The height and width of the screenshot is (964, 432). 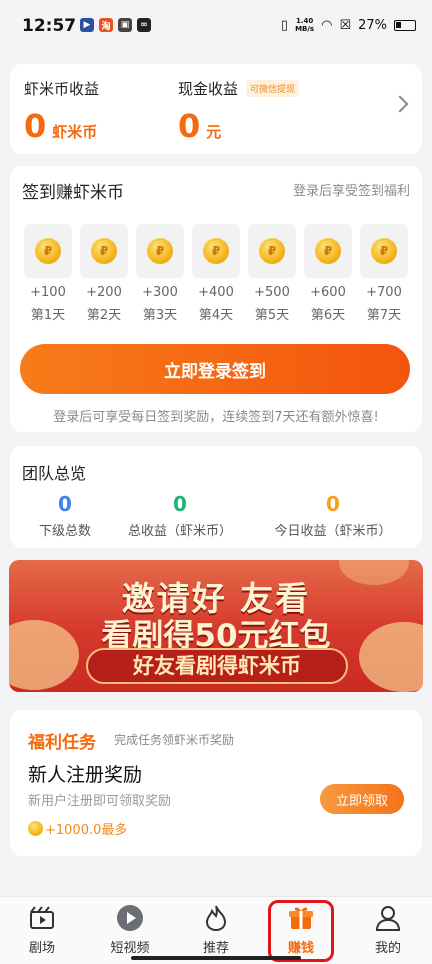 I want to click on chevron-right-icon, so click(x=400, y=104).